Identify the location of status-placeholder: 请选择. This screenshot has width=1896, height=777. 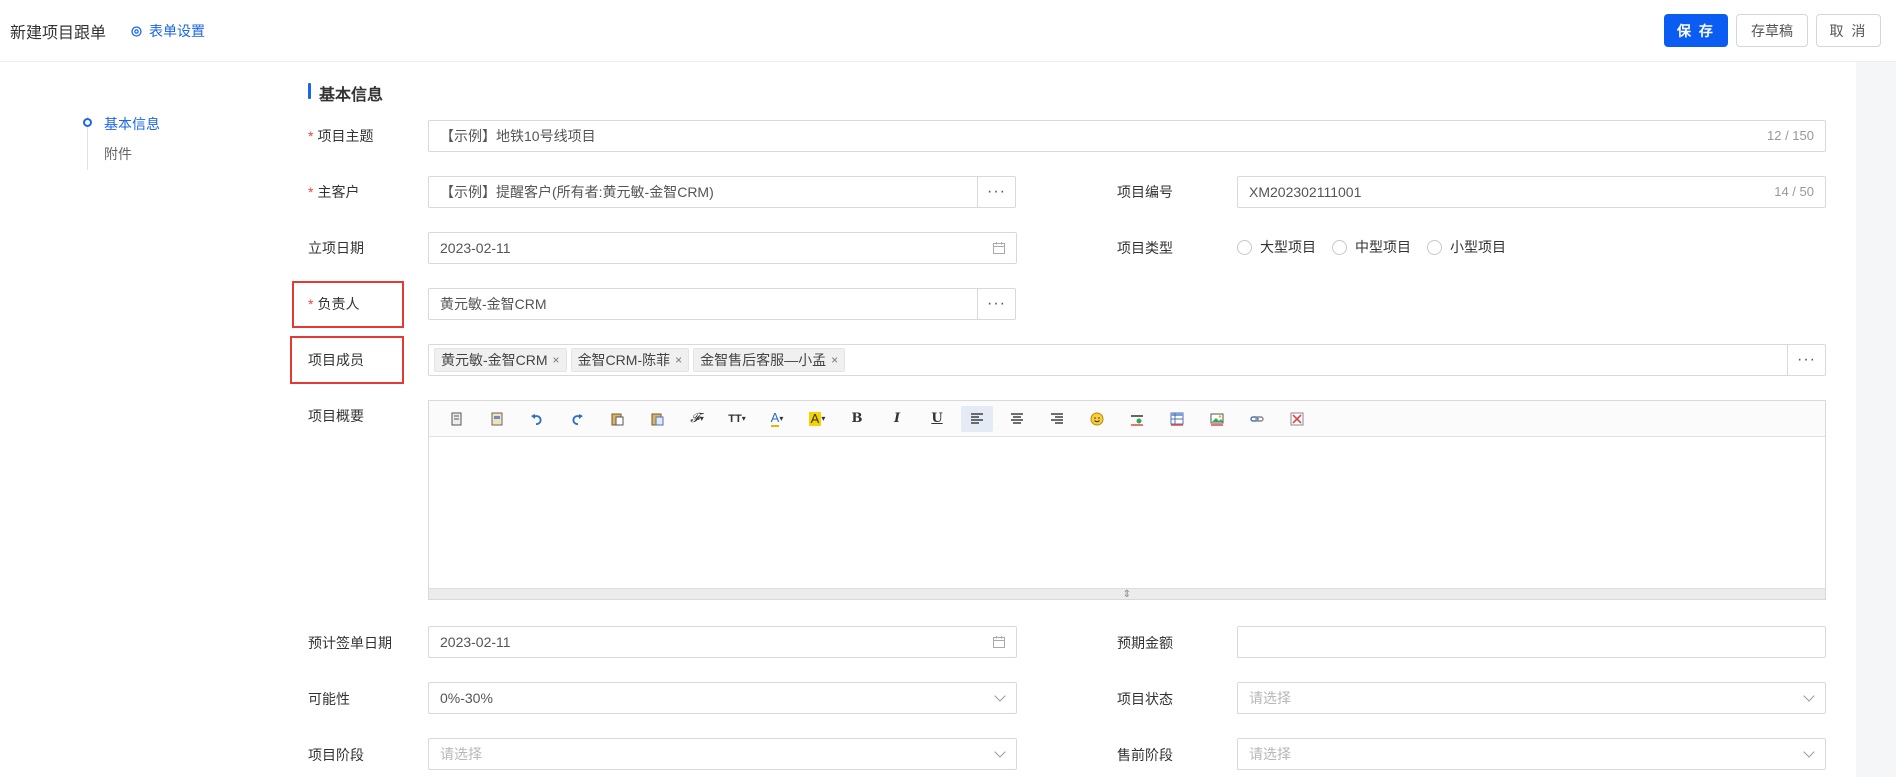
(1270, 698).